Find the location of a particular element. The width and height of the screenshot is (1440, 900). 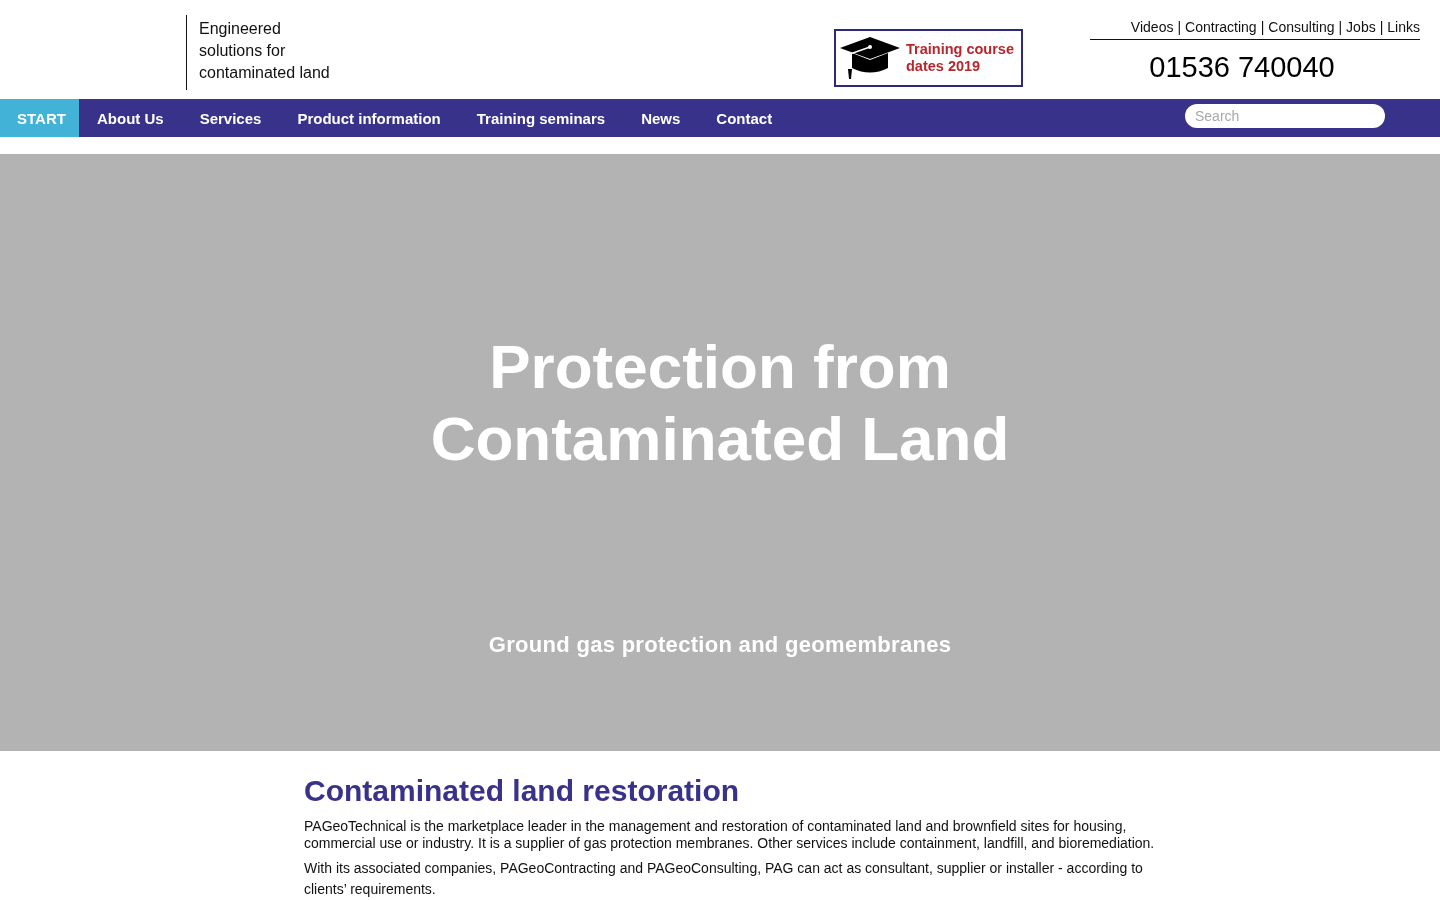

nav-item: Product information is located at coordinates (369, 118).